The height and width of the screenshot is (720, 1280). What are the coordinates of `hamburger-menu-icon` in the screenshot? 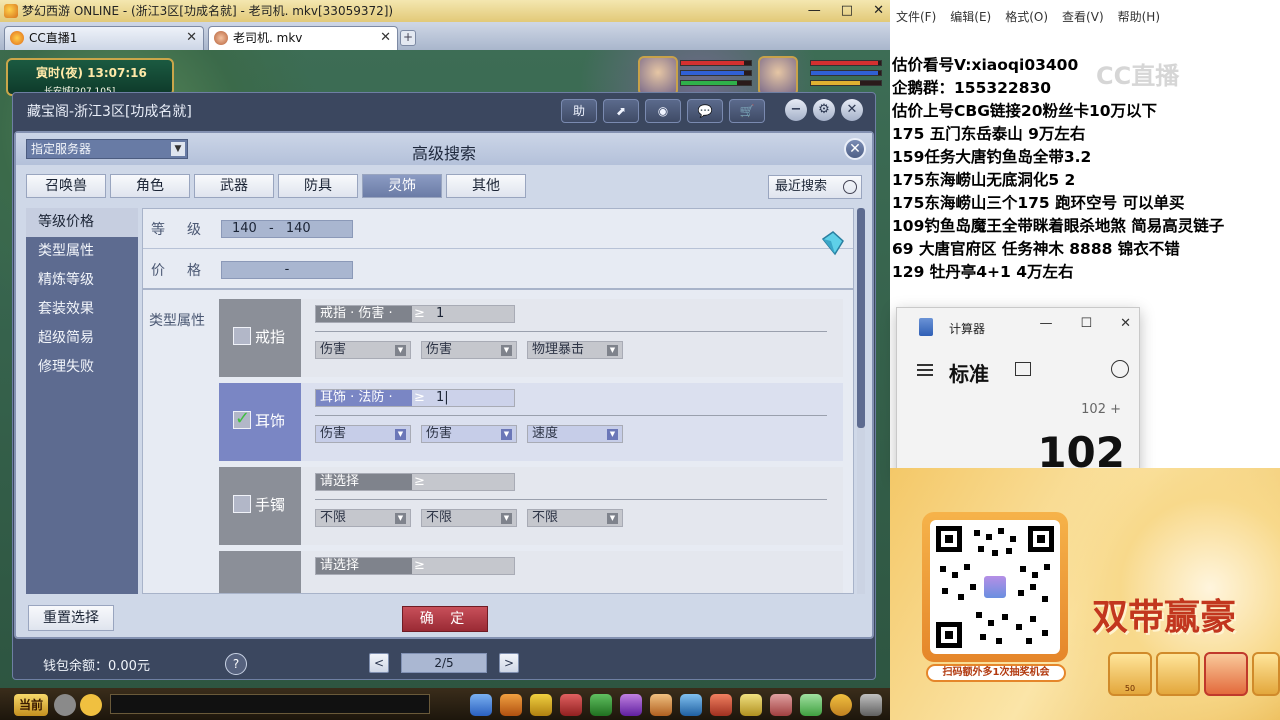 It's located at (925, 370).